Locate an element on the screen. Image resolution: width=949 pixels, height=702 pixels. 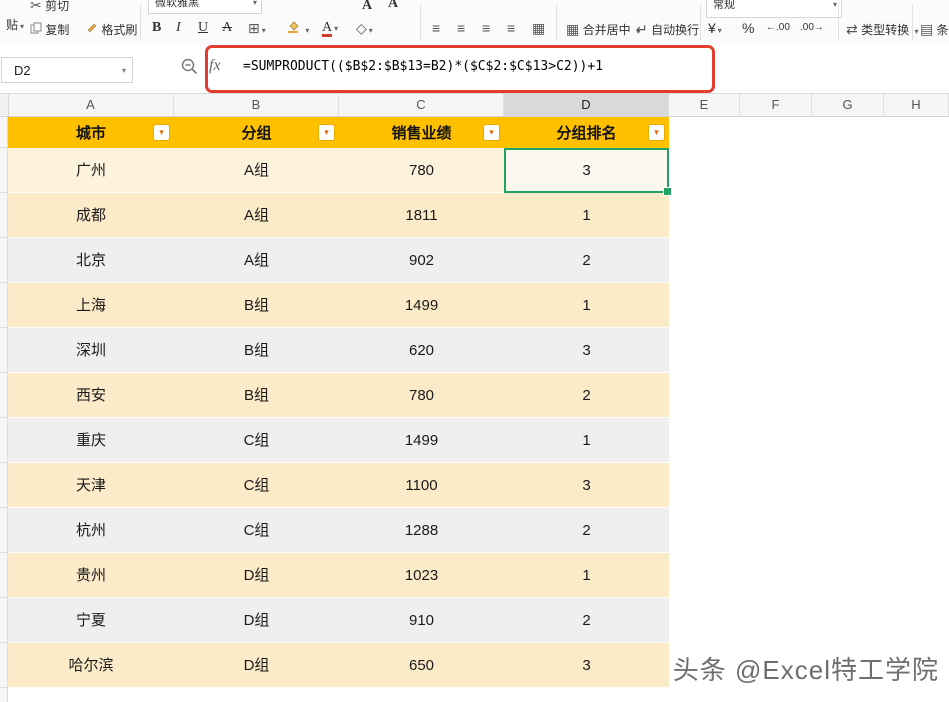
cell-C6: 620 is located at coordinates (421, 350).